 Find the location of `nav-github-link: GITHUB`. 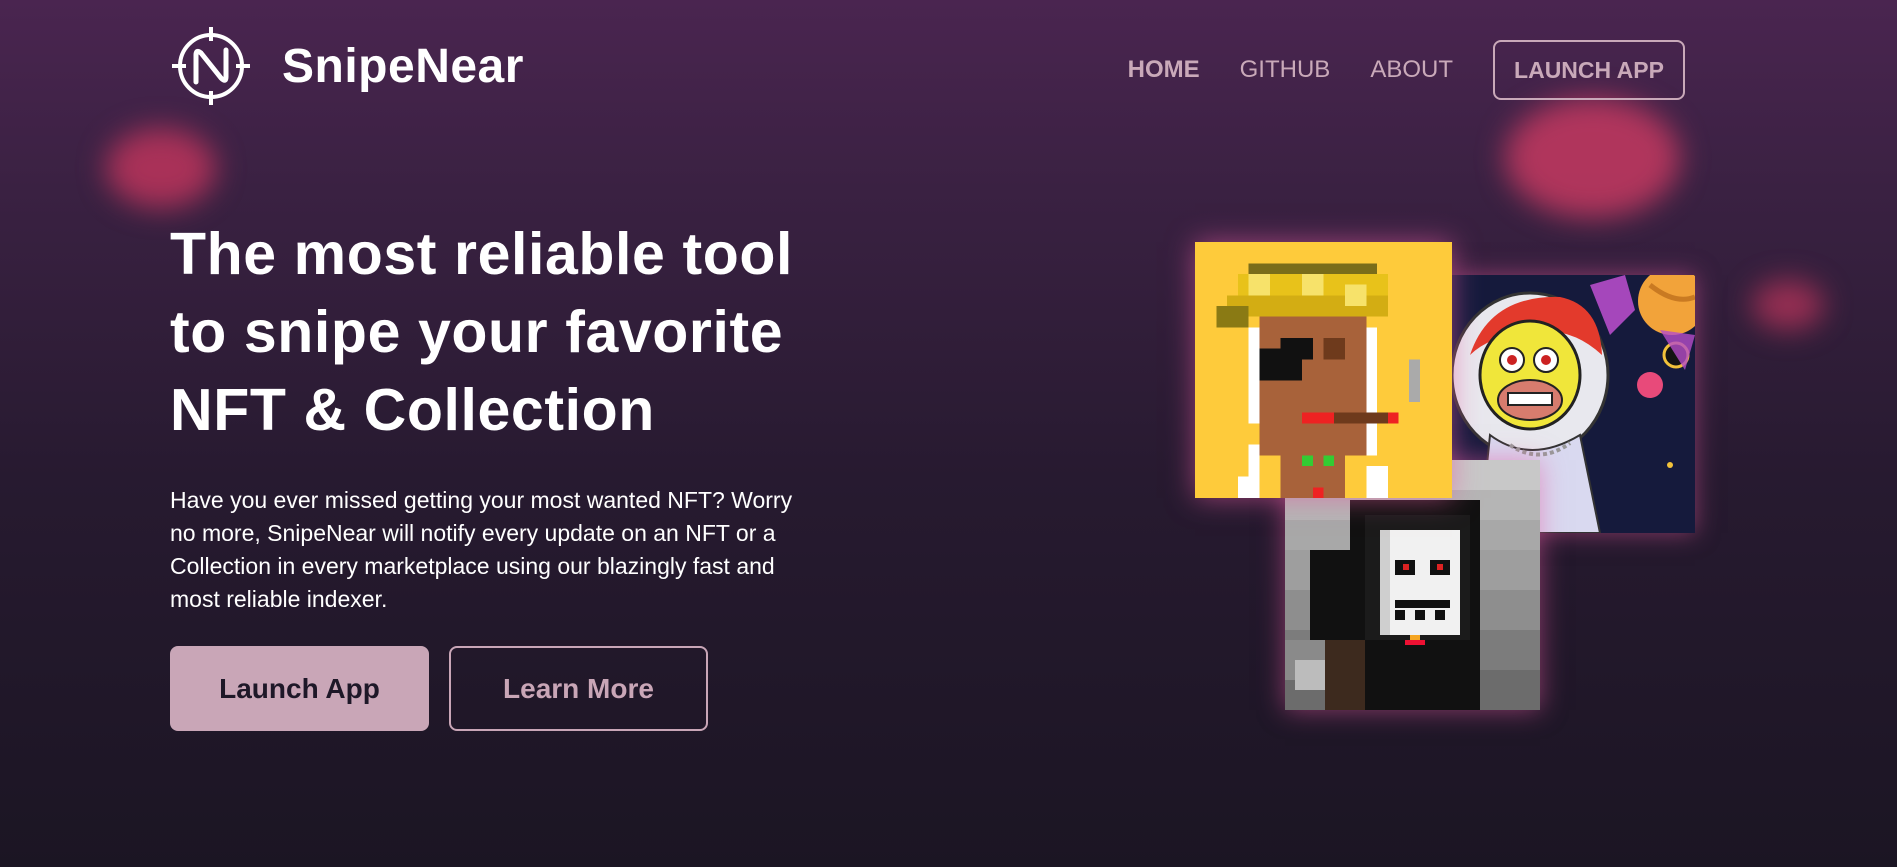

nav-github-link: GITHUB is located at coordinates (1285, 70).